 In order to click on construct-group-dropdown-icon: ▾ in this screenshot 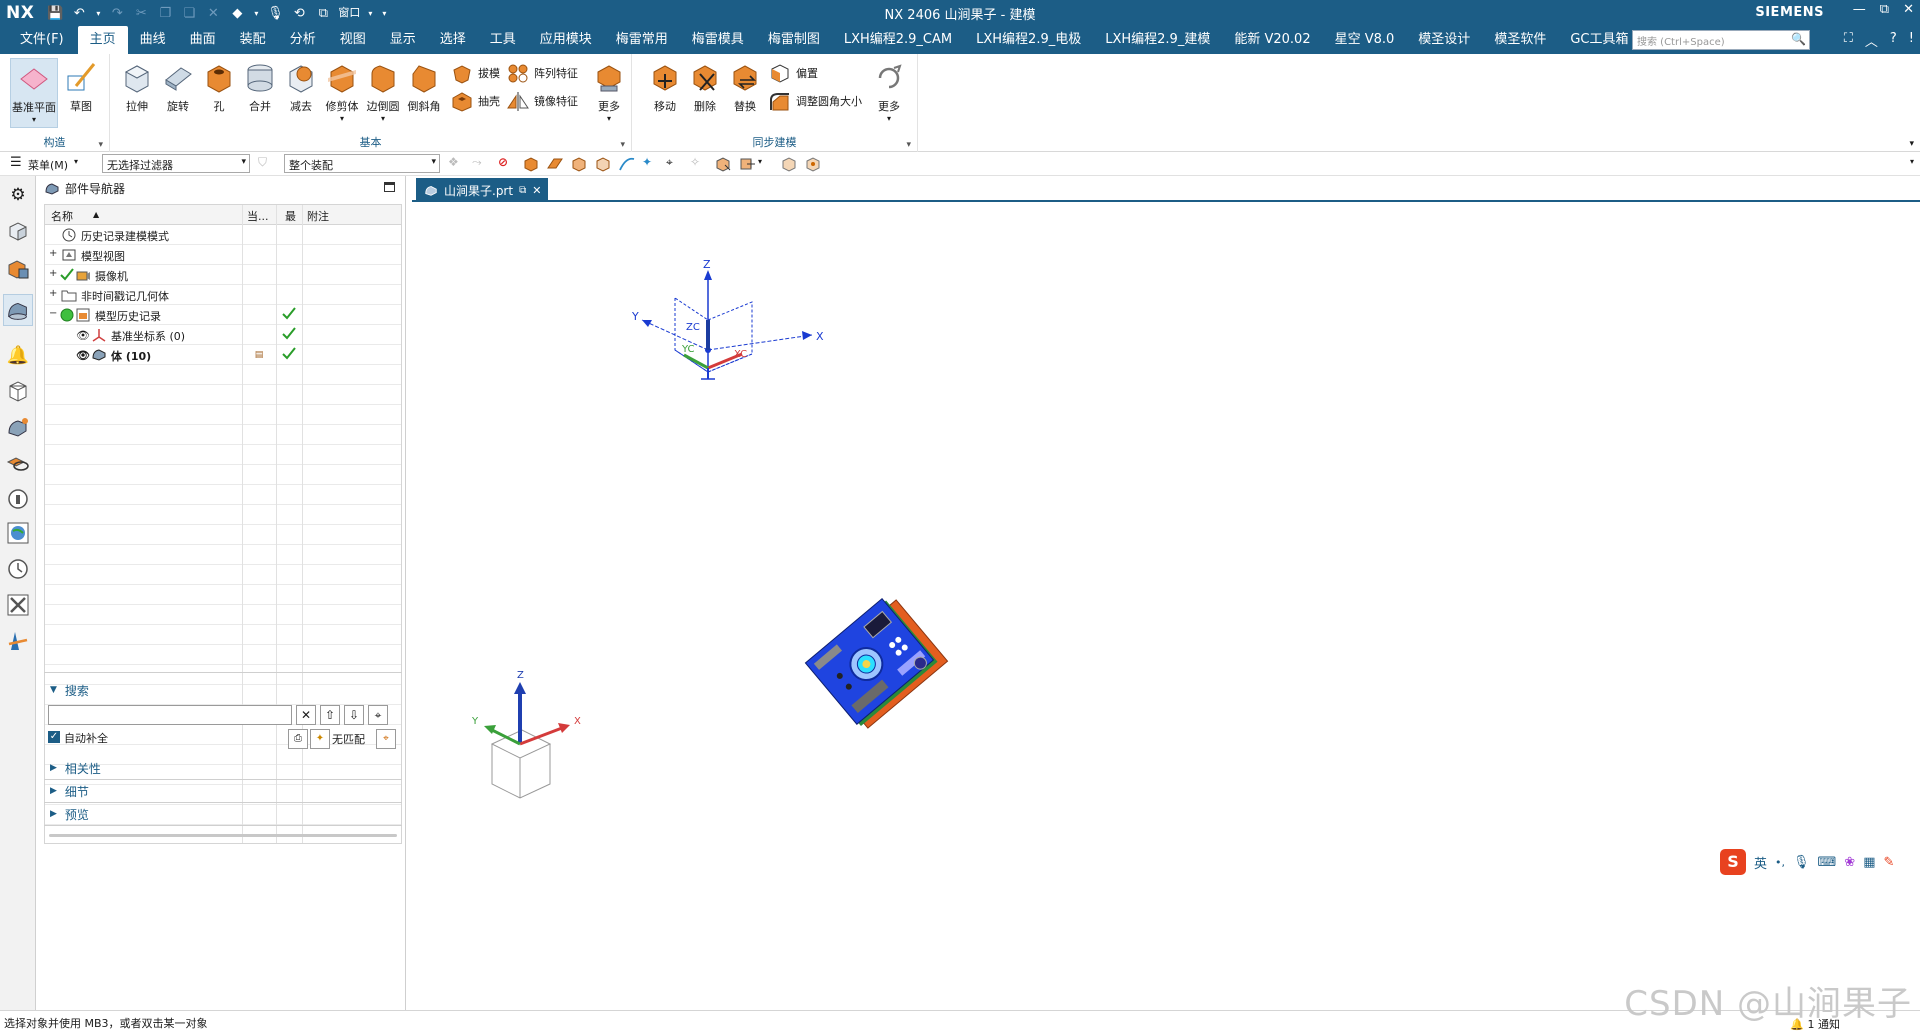, I will do `click(100, 145)`.